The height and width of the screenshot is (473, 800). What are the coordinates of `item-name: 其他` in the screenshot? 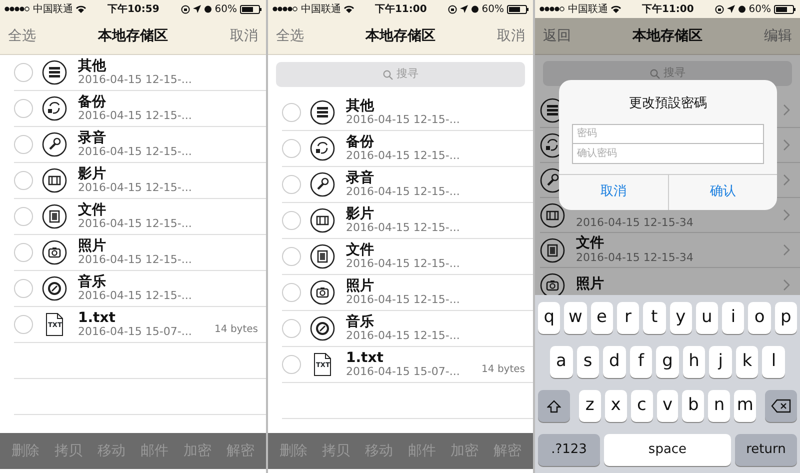 It's located at (92, 66).